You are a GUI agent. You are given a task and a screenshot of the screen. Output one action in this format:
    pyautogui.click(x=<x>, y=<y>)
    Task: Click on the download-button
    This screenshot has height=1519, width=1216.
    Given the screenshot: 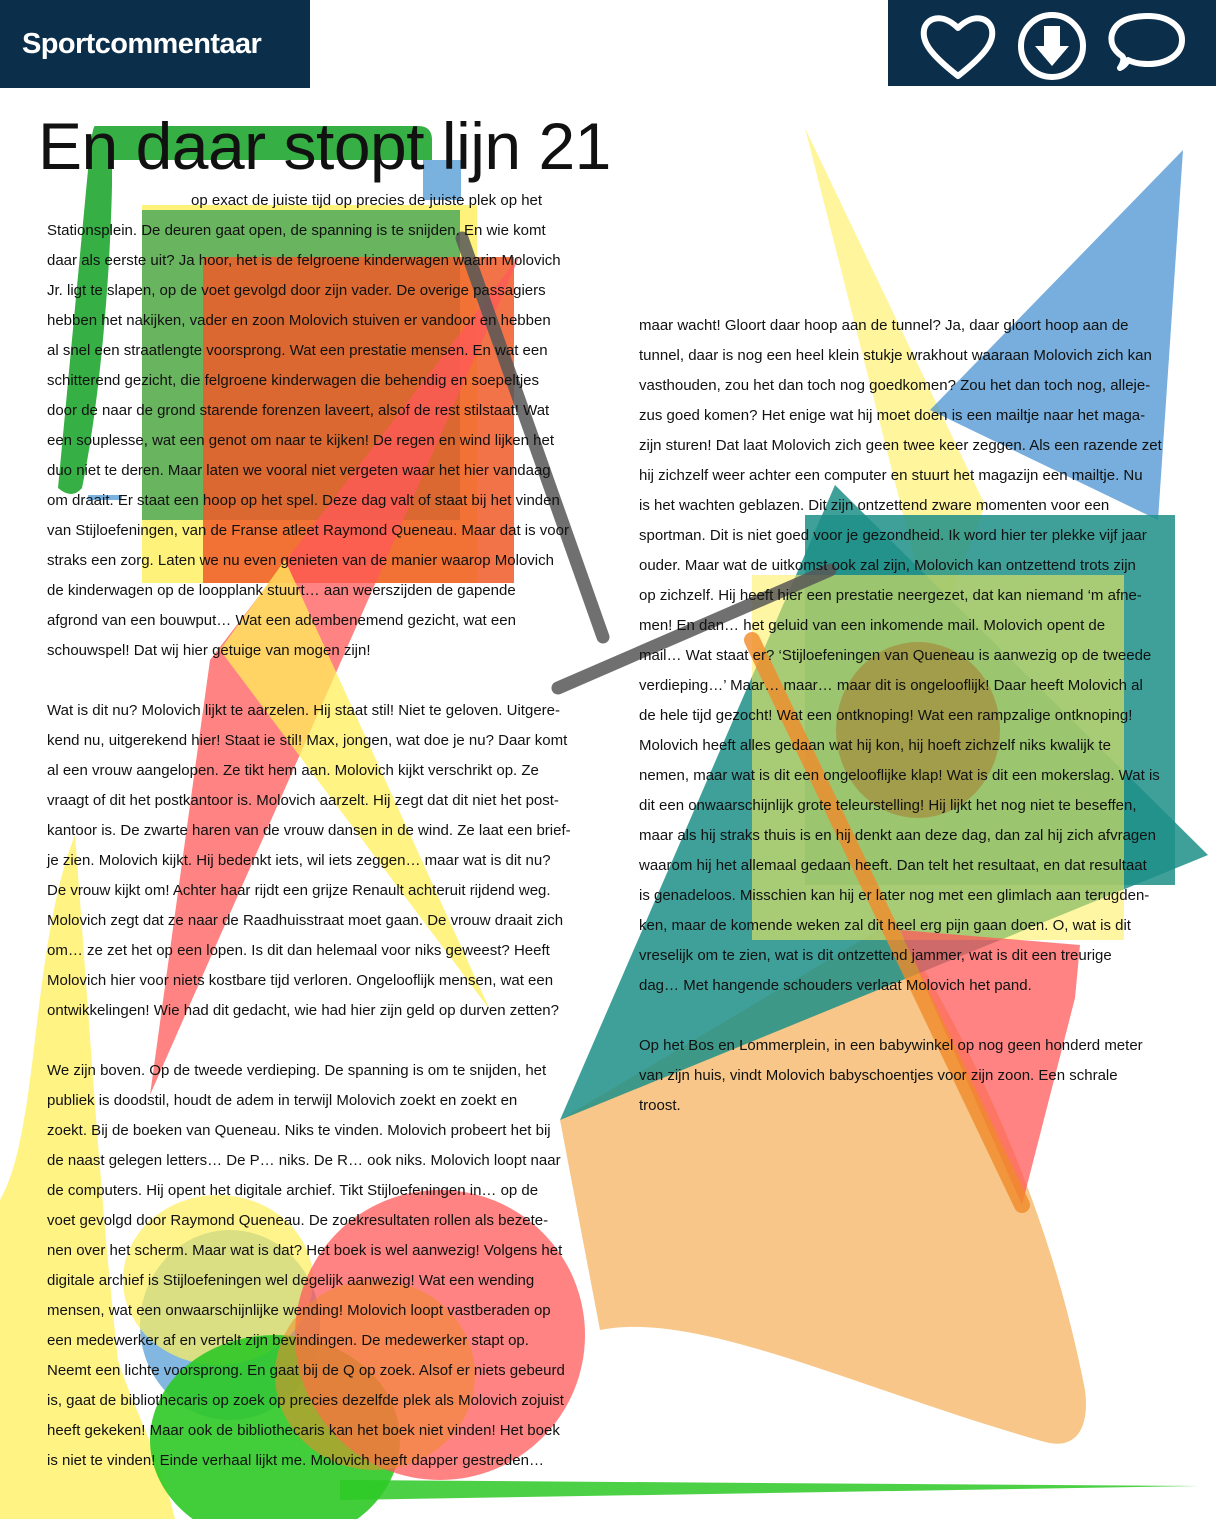 What is the action you would take?
    pyautogui.click(x=1052, y=46)
    